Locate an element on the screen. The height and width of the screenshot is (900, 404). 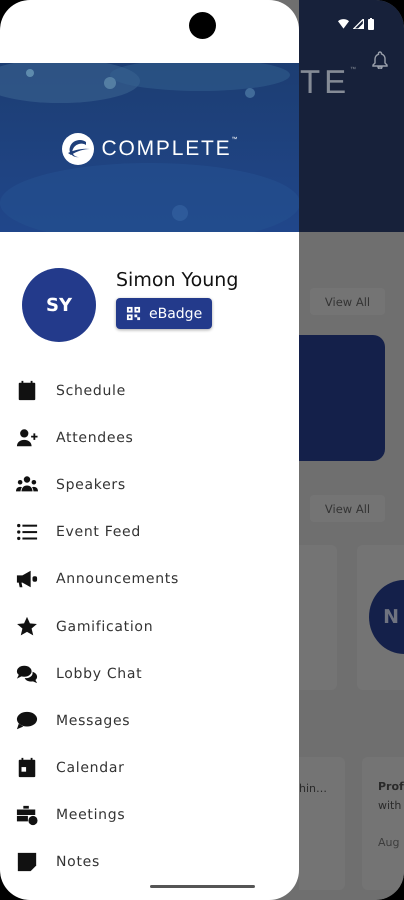
note-icon is located at coordinates (27, 862).